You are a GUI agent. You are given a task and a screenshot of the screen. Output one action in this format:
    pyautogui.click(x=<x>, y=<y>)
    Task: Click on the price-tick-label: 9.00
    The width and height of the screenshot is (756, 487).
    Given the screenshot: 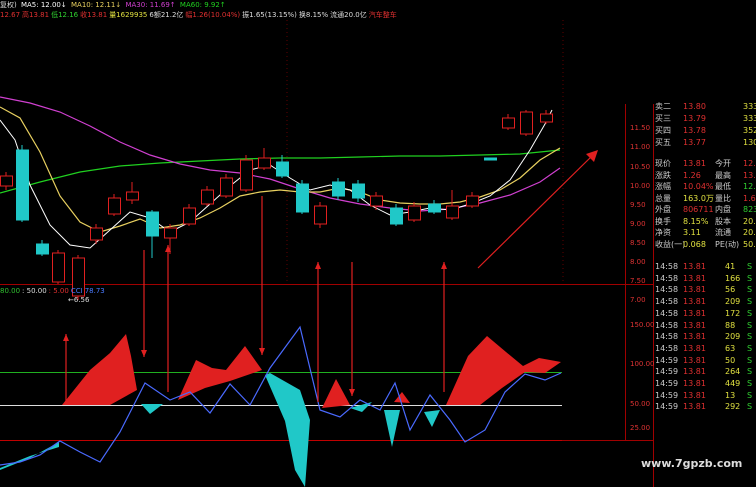 What is the action you would take?
    pyautogui.click(x=638, y=224)
    